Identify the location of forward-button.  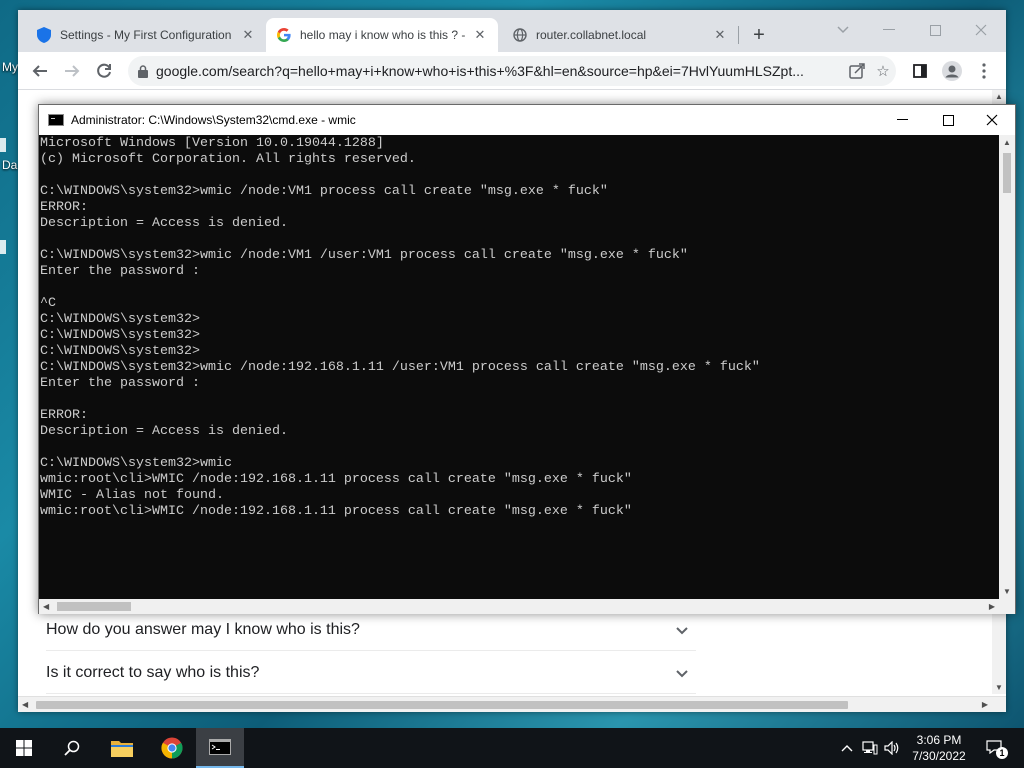
(72, 71).